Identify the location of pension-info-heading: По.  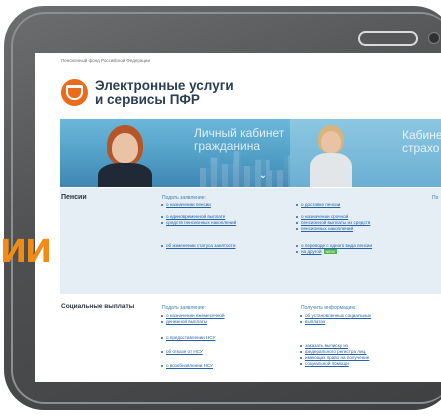
(435, 198).